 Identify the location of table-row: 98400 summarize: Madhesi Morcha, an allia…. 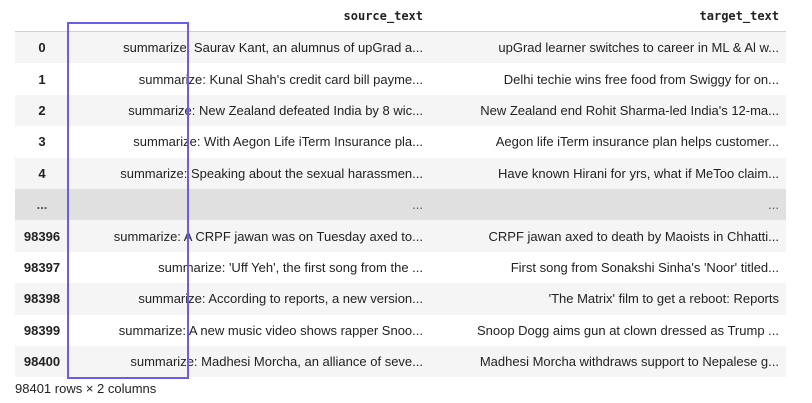
(400, 361).